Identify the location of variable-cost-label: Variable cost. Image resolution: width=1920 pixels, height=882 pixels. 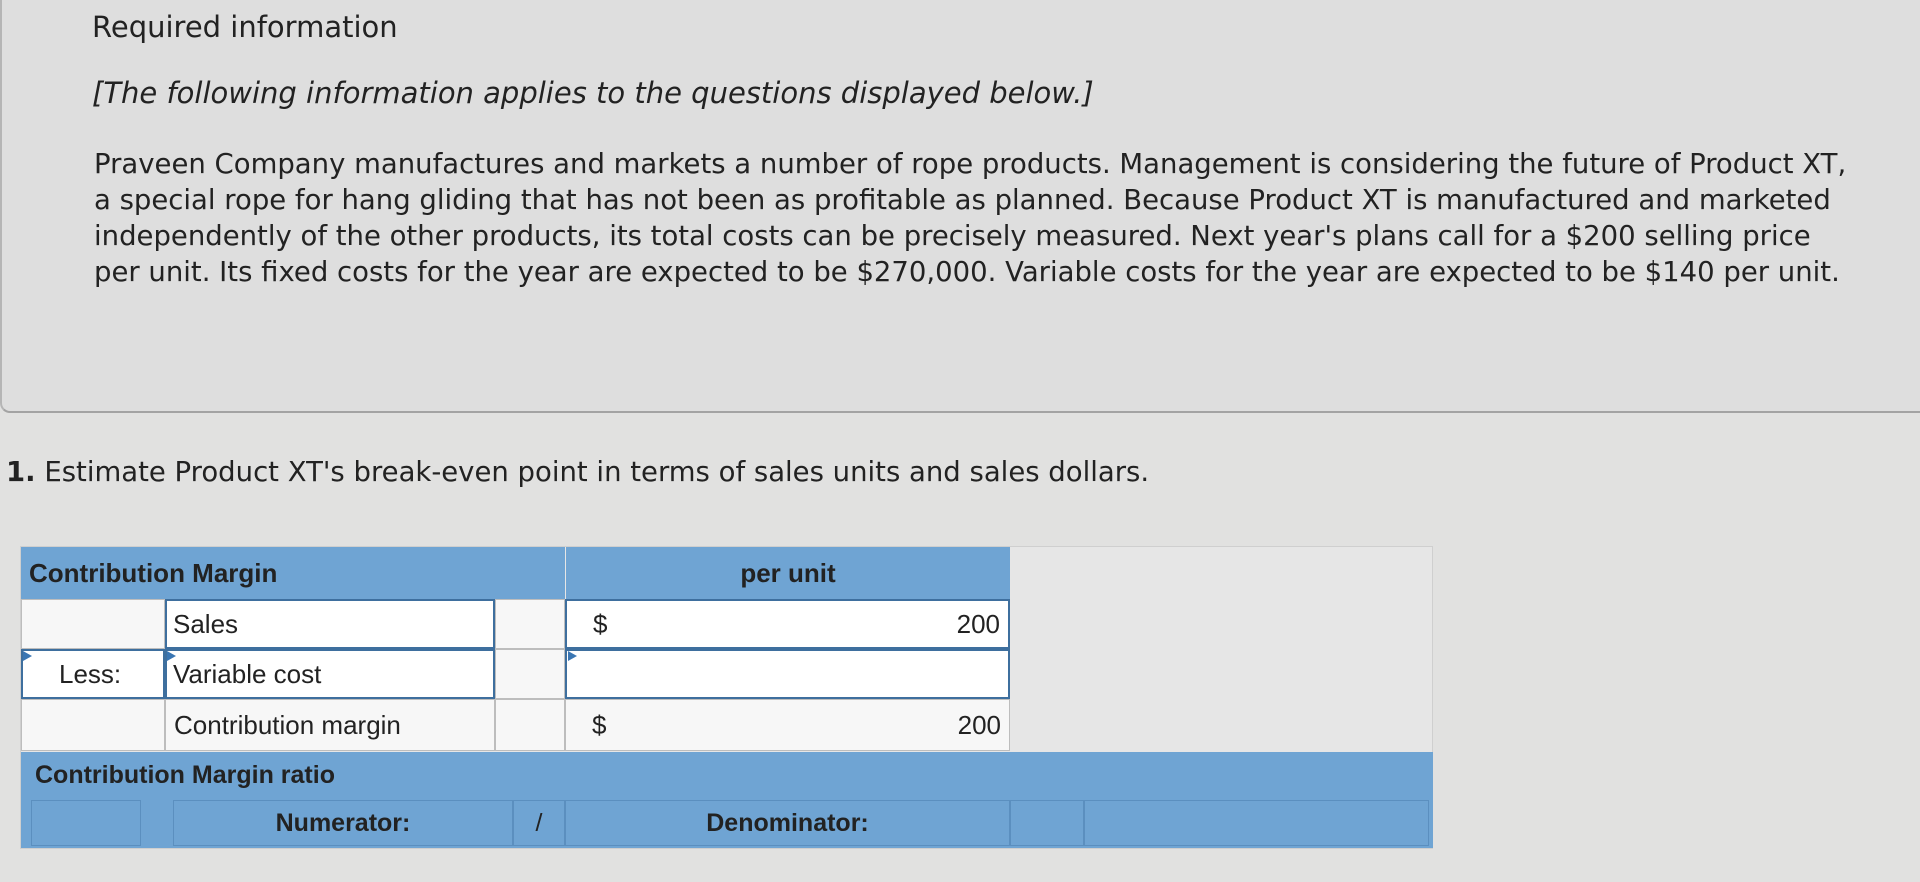
(247, 673).